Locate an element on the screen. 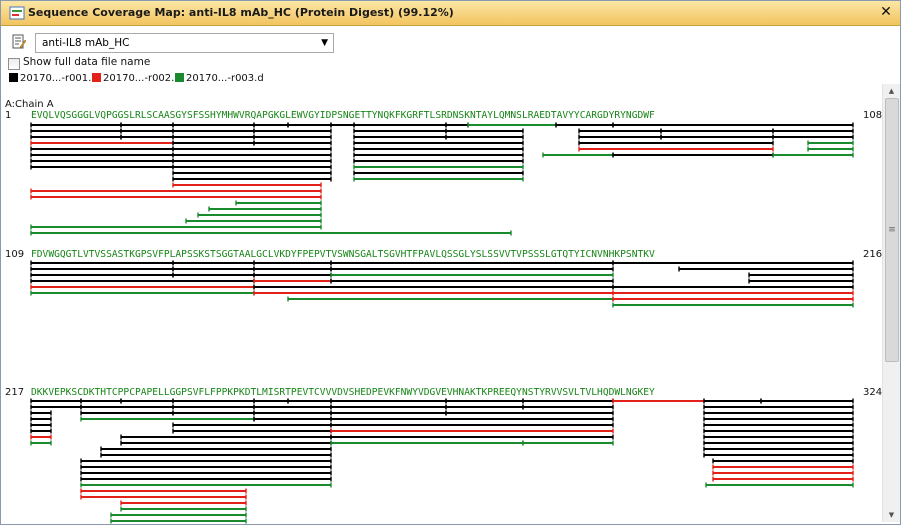 This screenshot has height=525, width=901. vertical-scrollbar: ▲ ≡ ▼ is located at coordinates (891, 303).